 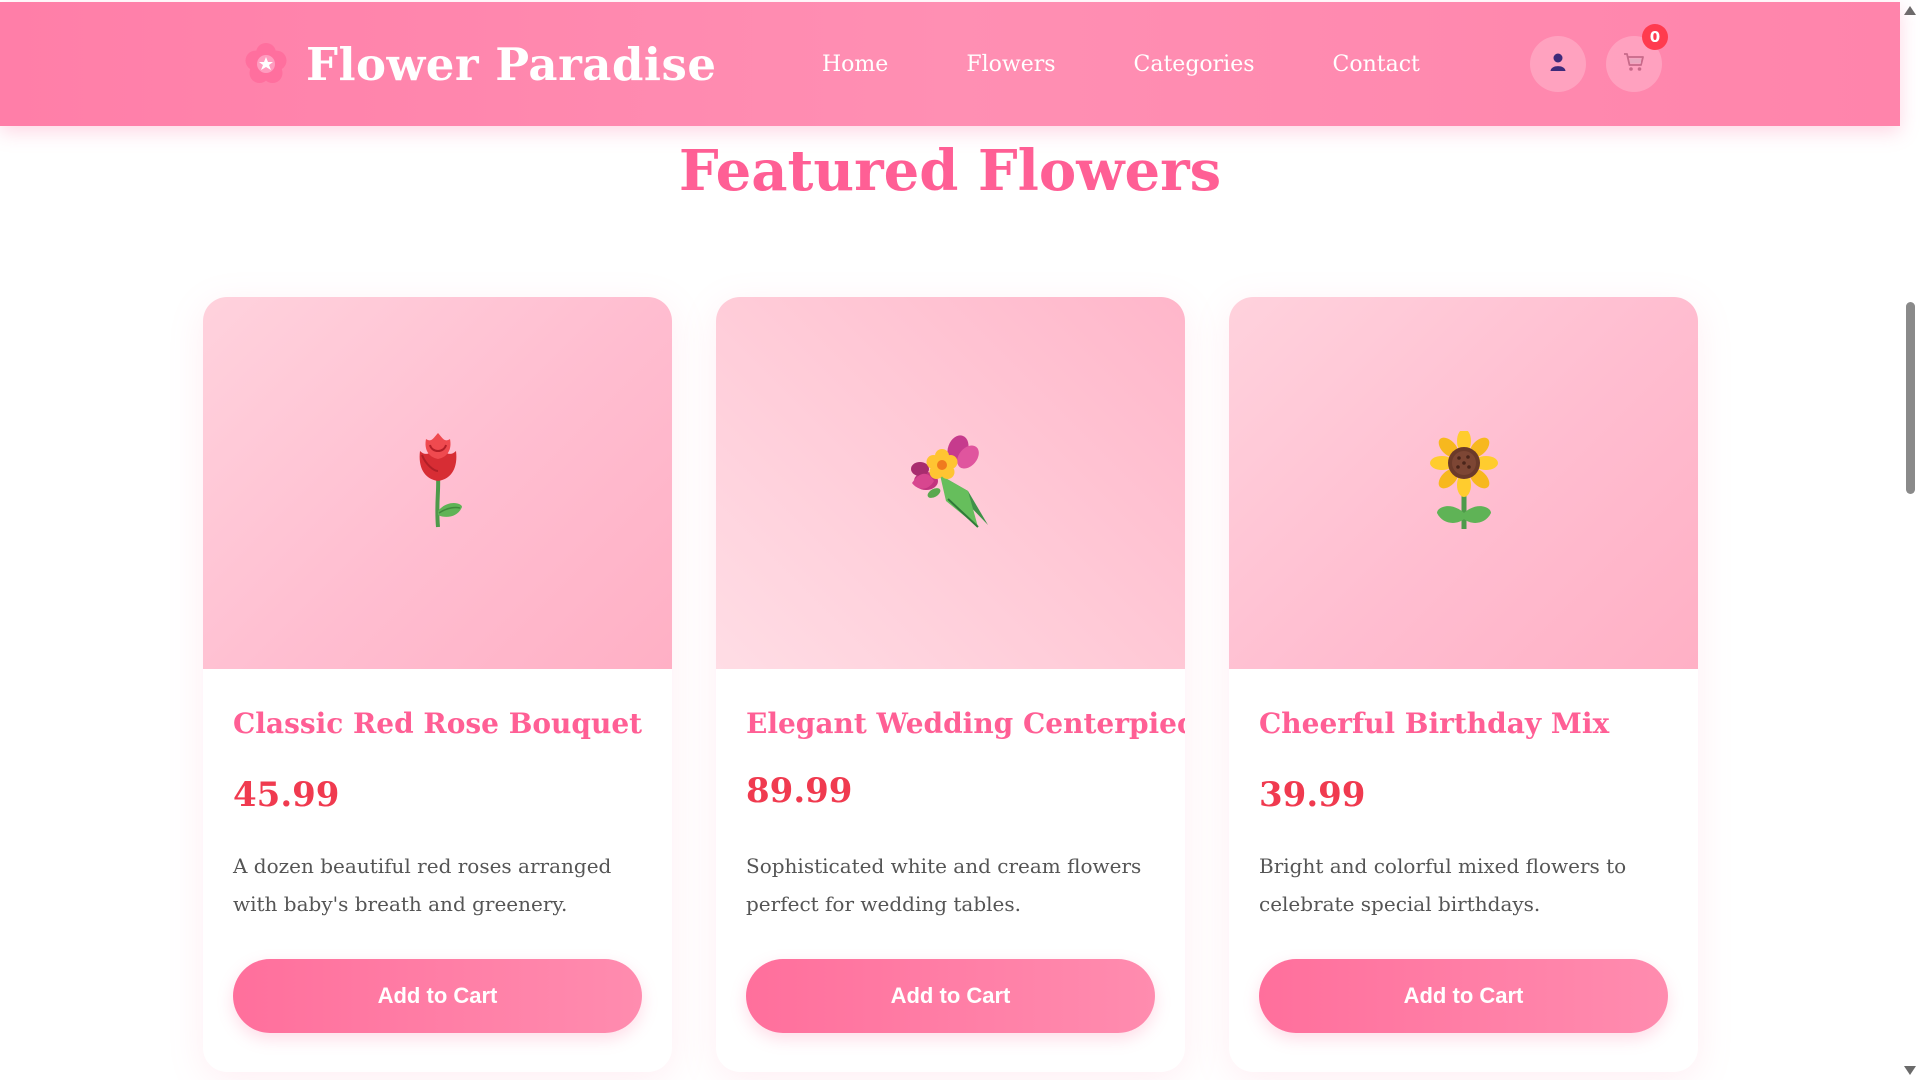 What do you see at coordinates (1434, 723) in the screenshot?
I see `product-name: Cheerful Birthday Mix` at bounding box center [1434, 723].